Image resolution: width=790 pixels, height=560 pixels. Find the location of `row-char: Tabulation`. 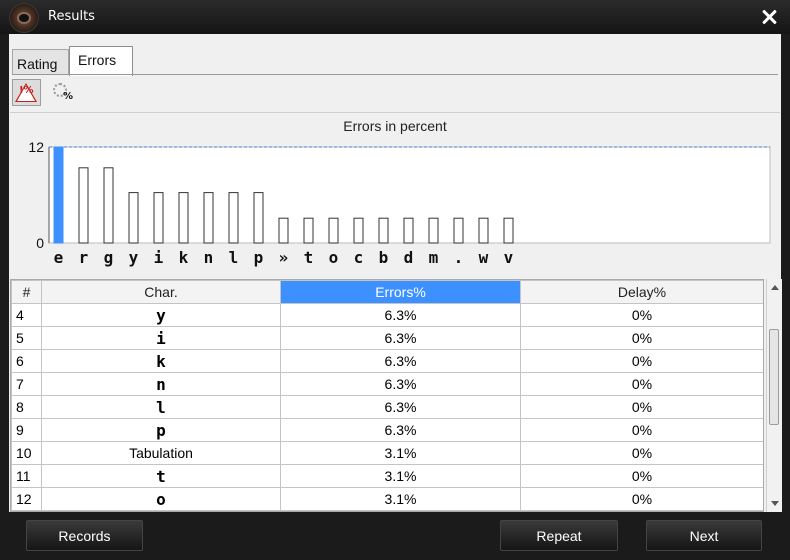

row-char: Tabulation is located at coordinates (161, 453).